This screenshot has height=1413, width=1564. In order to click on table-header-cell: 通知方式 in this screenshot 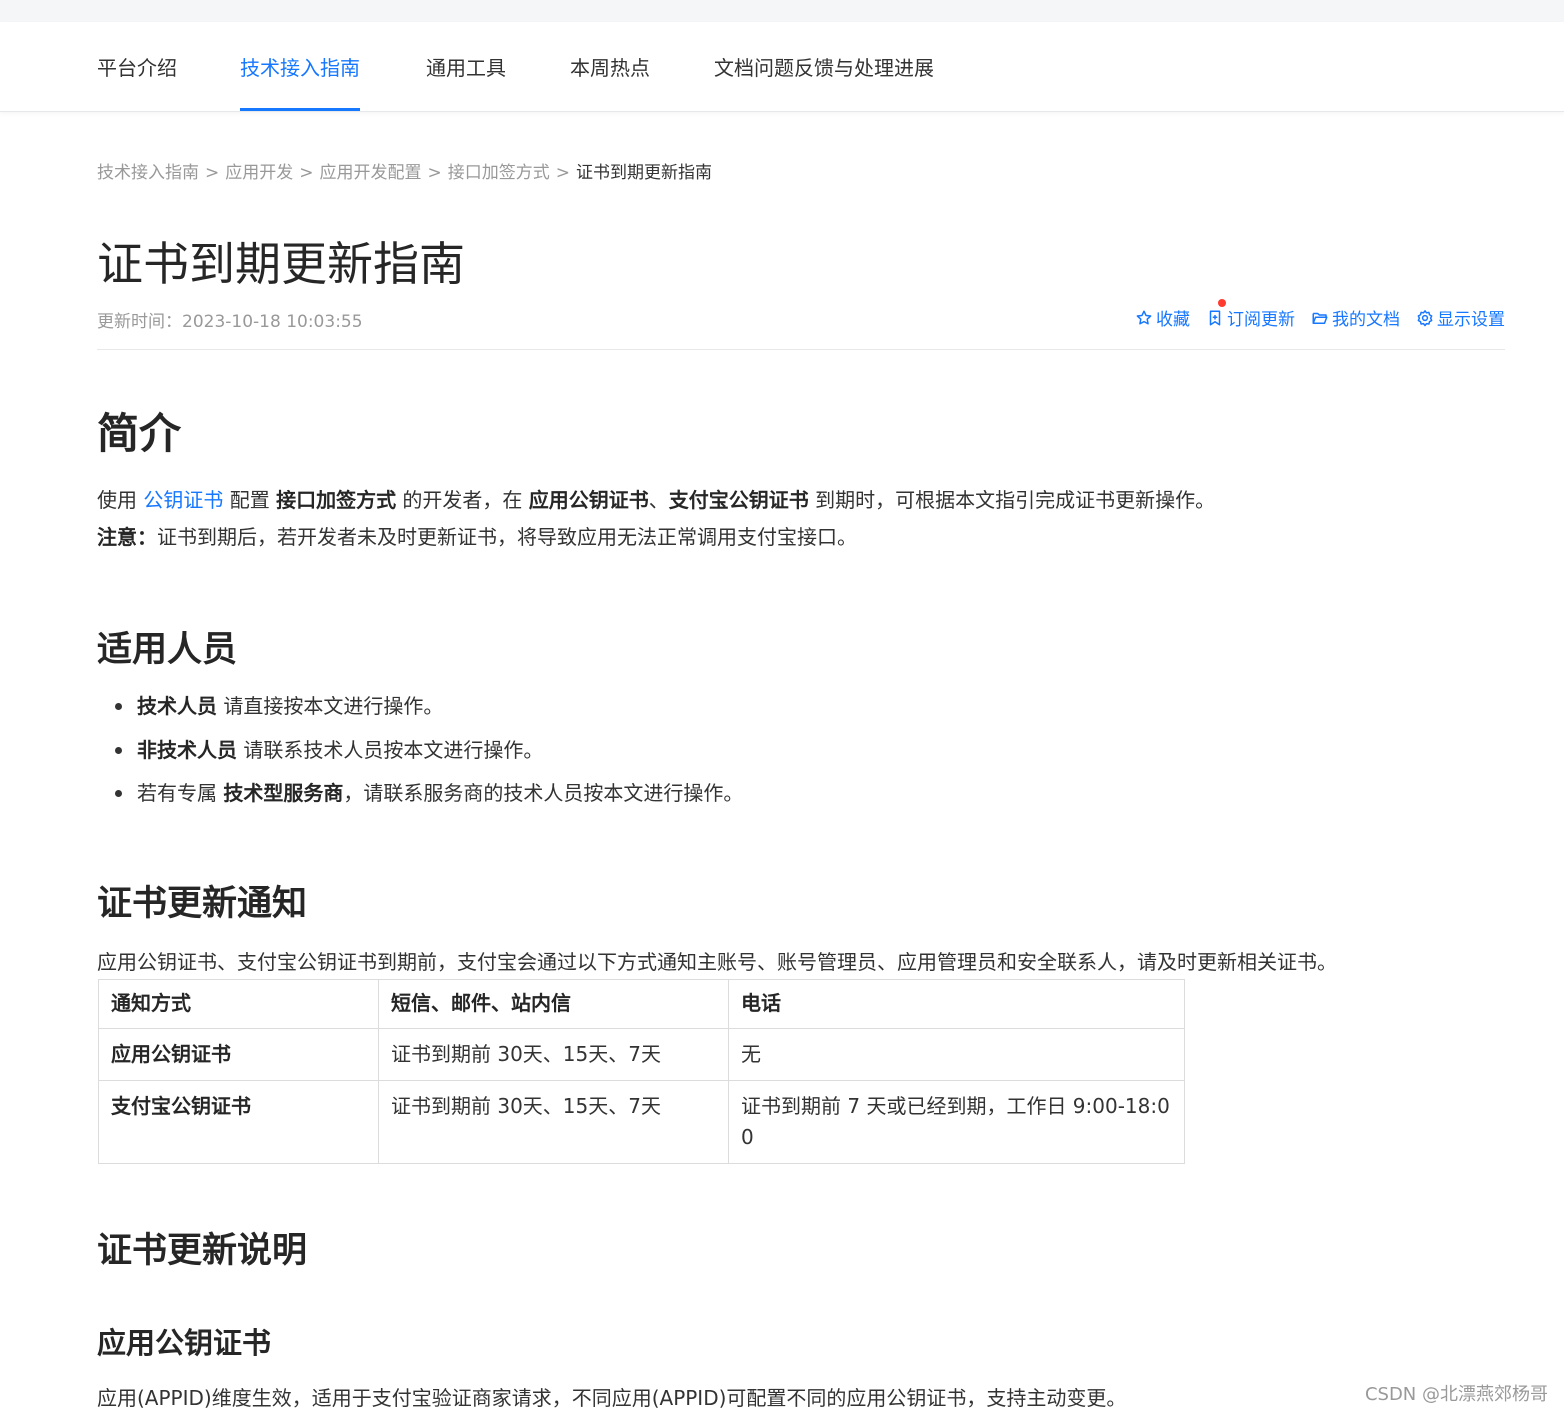, I will do `click(238, 1004)`.